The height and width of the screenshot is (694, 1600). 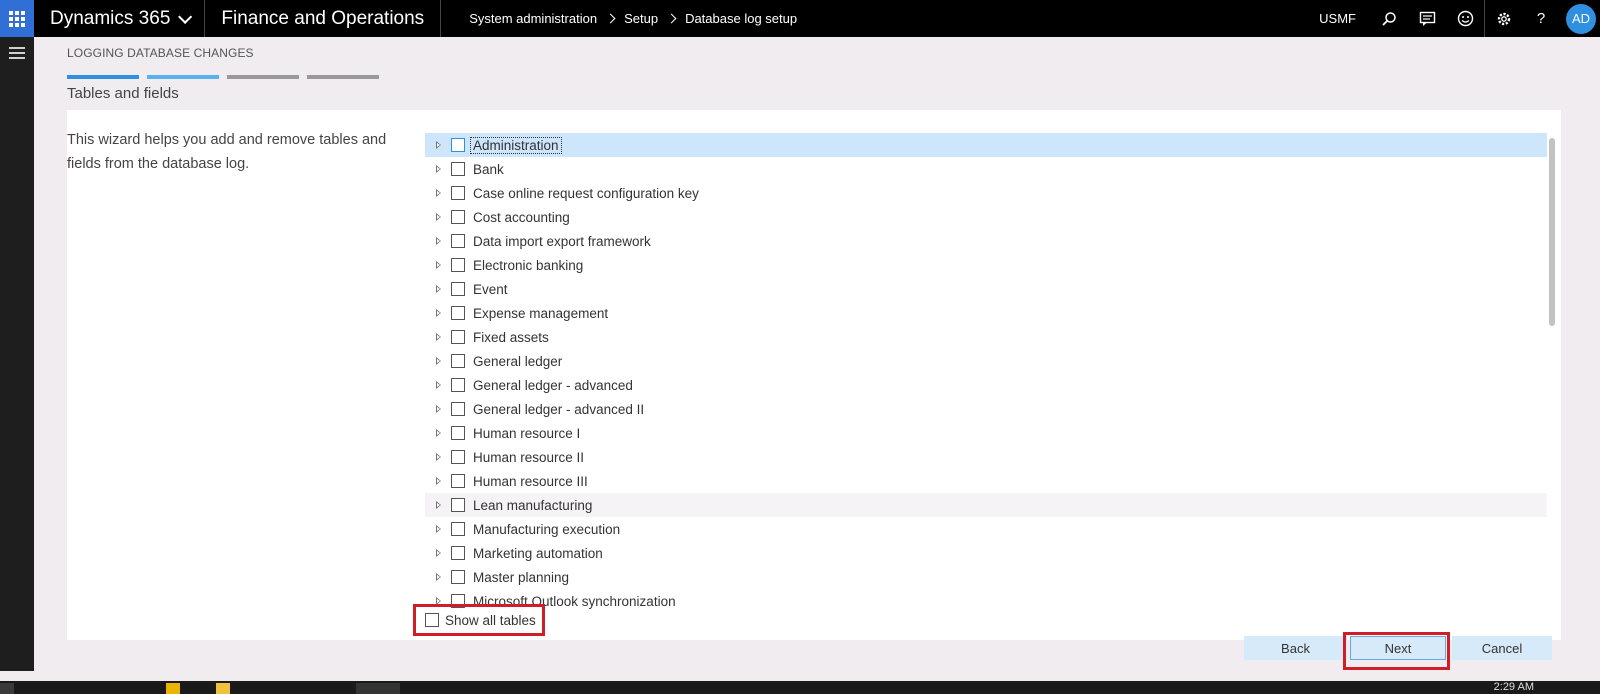 What do you see at coordinates (986, 409) in the screenshot?
I see `tree-row: General ledger - advanced II` at bounding box center [986, 409].